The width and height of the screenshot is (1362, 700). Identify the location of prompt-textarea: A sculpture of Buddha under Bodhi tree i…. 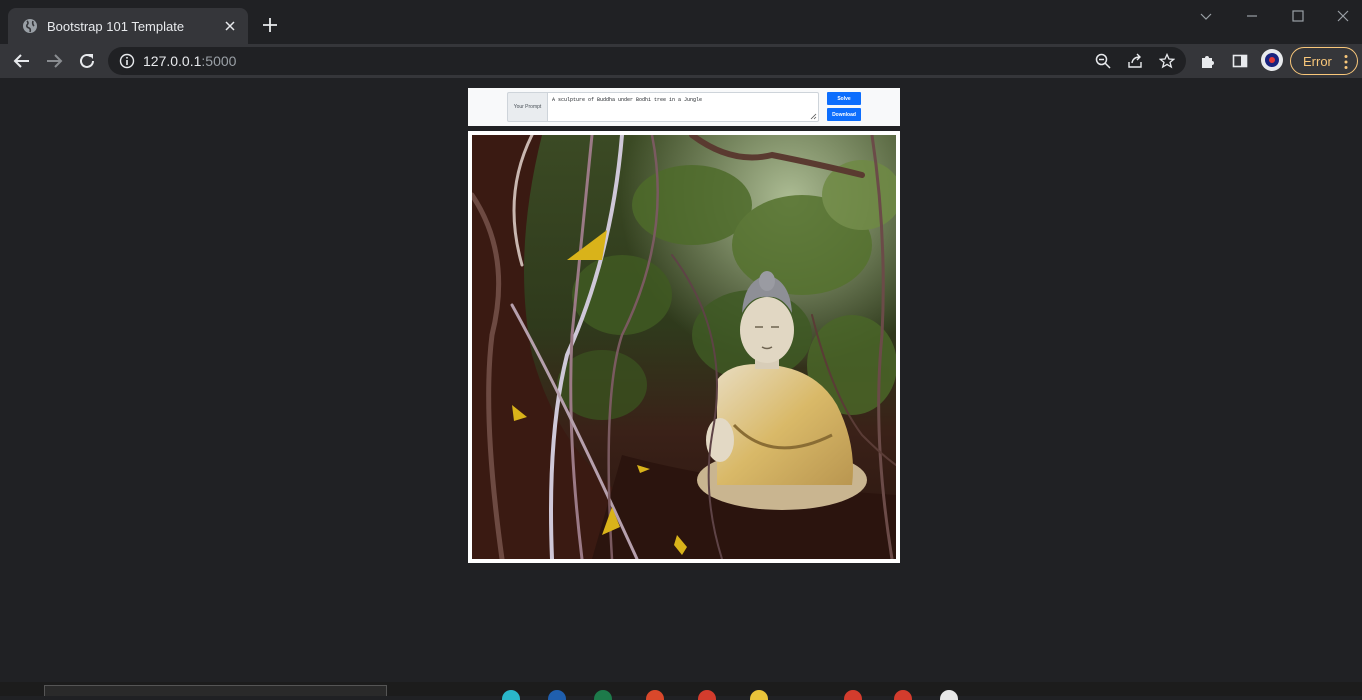
(683, 107).